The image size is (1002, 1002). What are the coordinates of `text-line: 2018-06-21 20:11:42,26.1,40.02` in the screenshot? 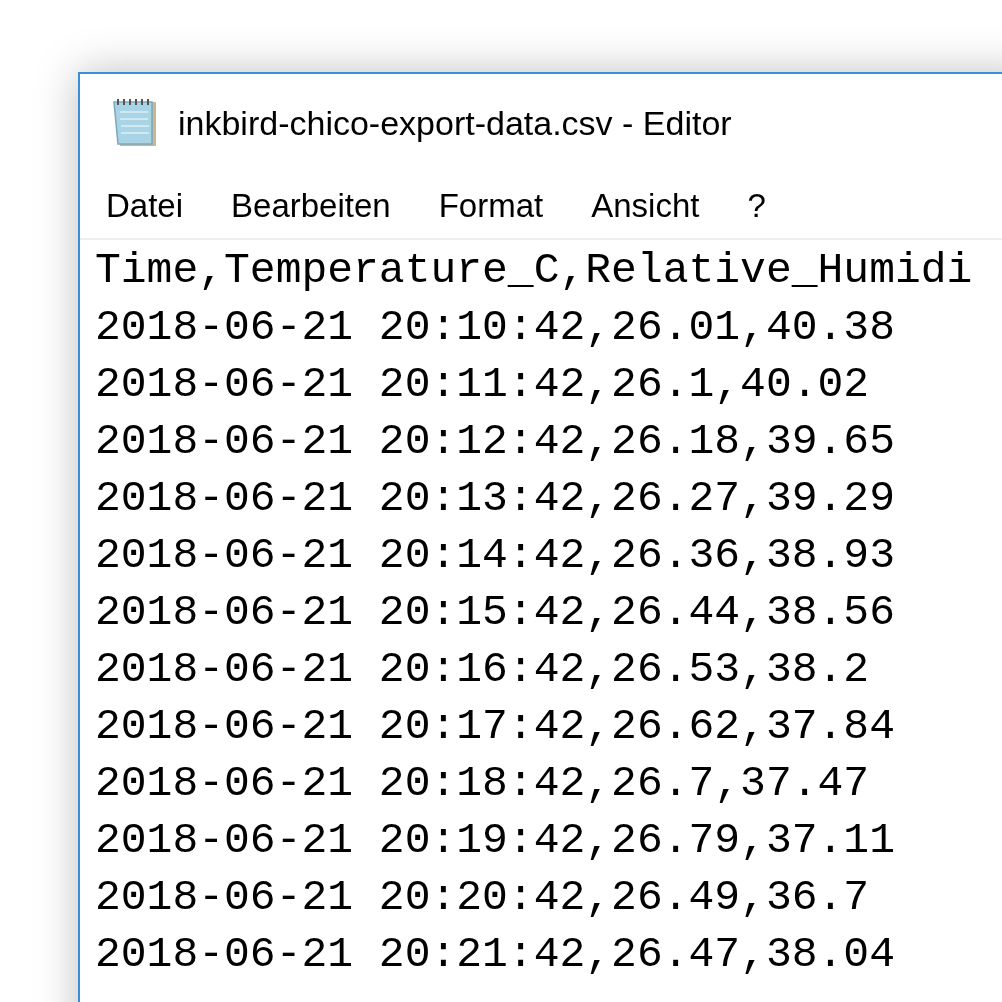 It's located at (482, 385).